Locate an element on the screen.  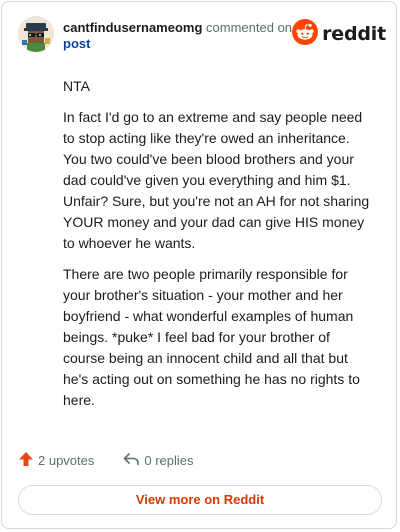
reply-arrow-icon is located at coordinates (131, 460).